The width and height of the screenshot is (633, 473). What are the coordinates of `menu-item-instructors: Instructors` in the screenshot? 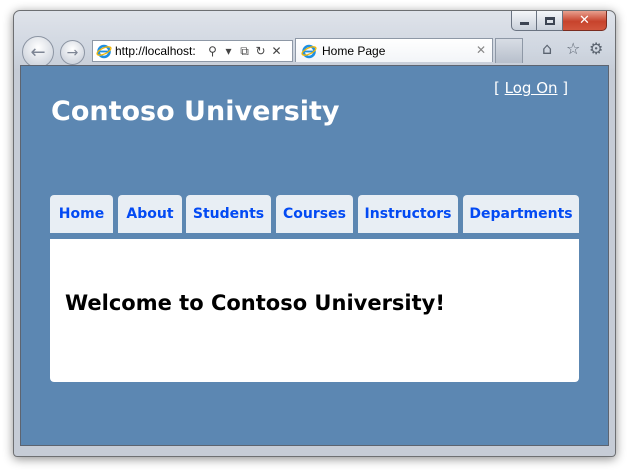 It's located at (408, 214).